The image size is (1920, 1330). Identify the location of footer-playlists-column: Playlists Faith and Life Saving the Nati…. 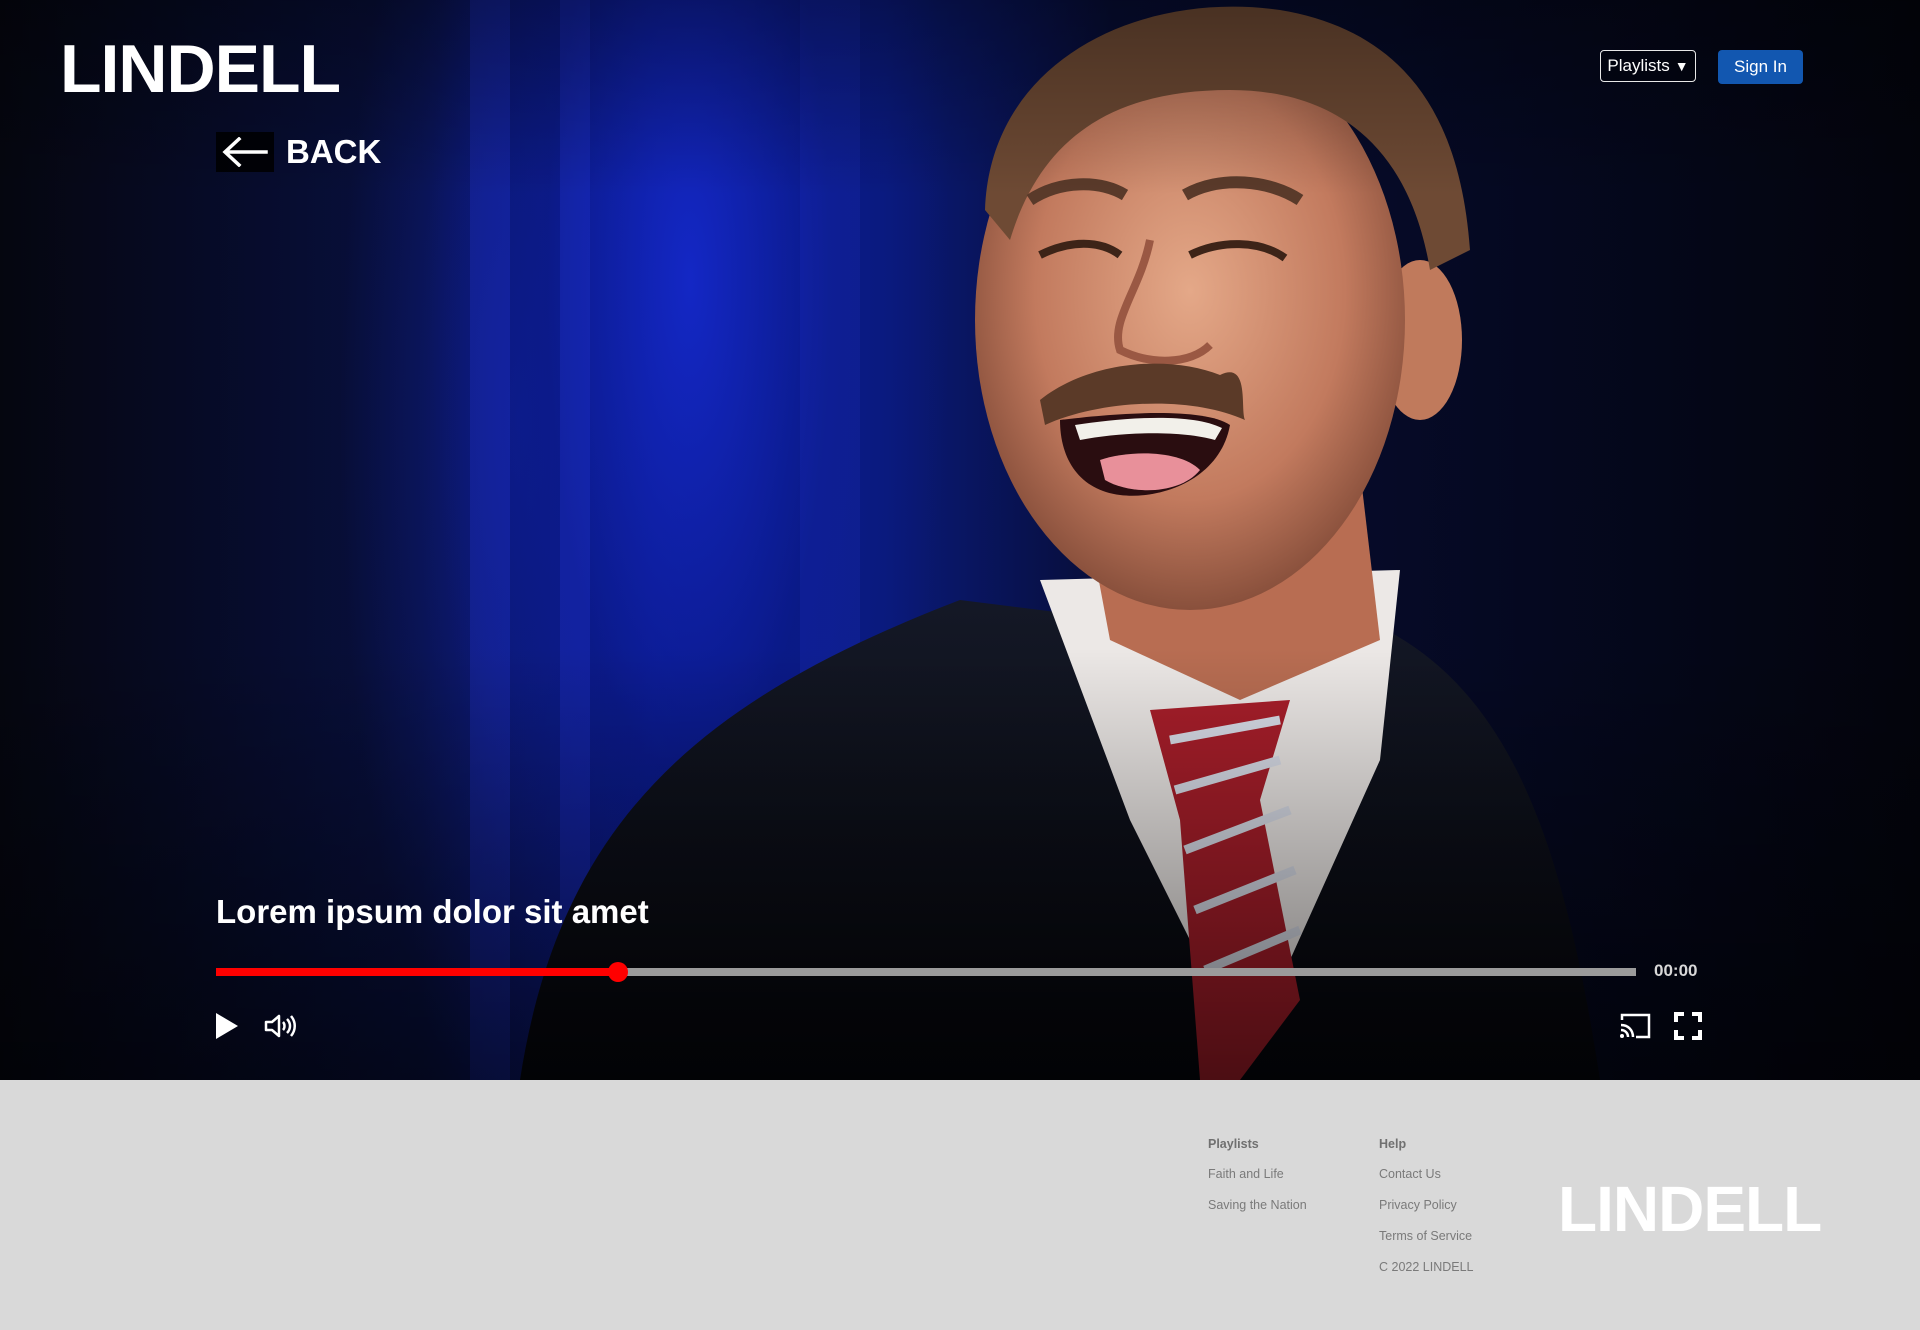
(1257, 1183).